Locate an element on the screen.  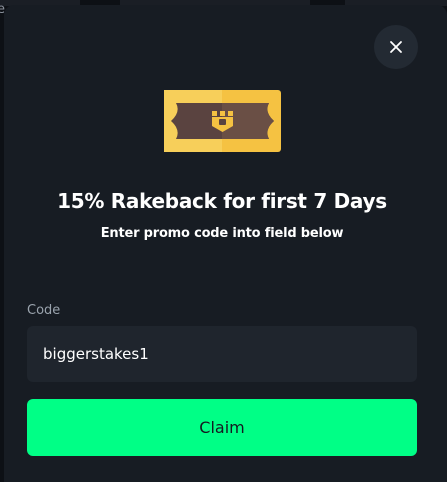
promo-code-input is located at coordinates (222, 354).